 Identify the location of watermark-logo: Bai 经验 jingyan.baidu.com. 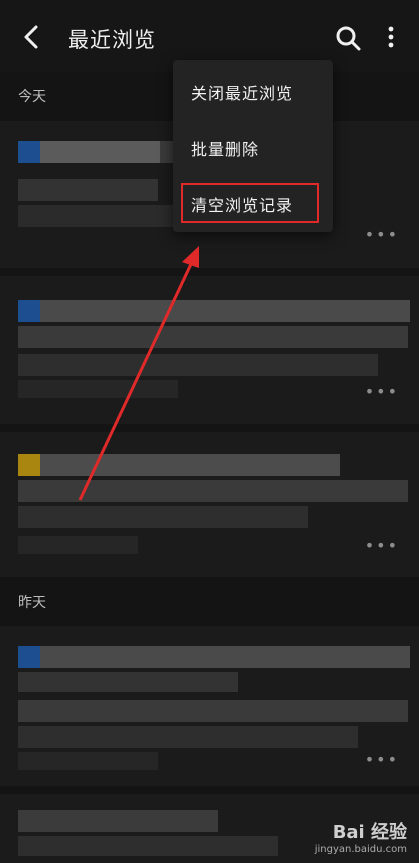
(360, 838).